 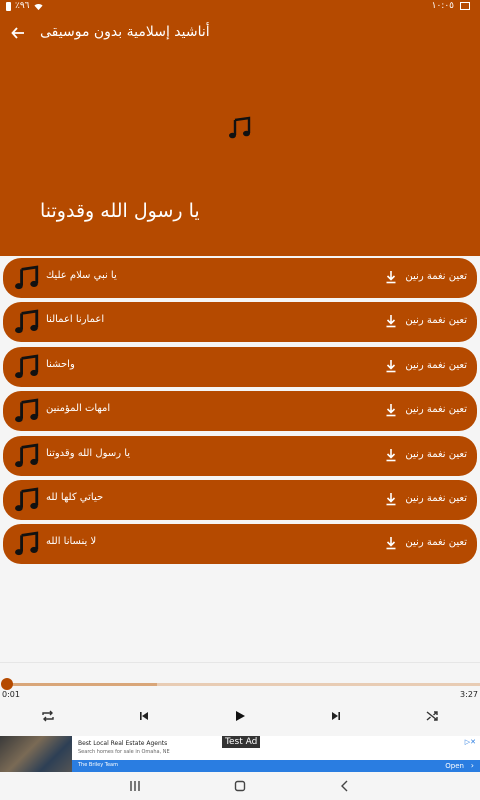 I want to click on media-player: 0:01 3:27, so click(x=240, y=699).